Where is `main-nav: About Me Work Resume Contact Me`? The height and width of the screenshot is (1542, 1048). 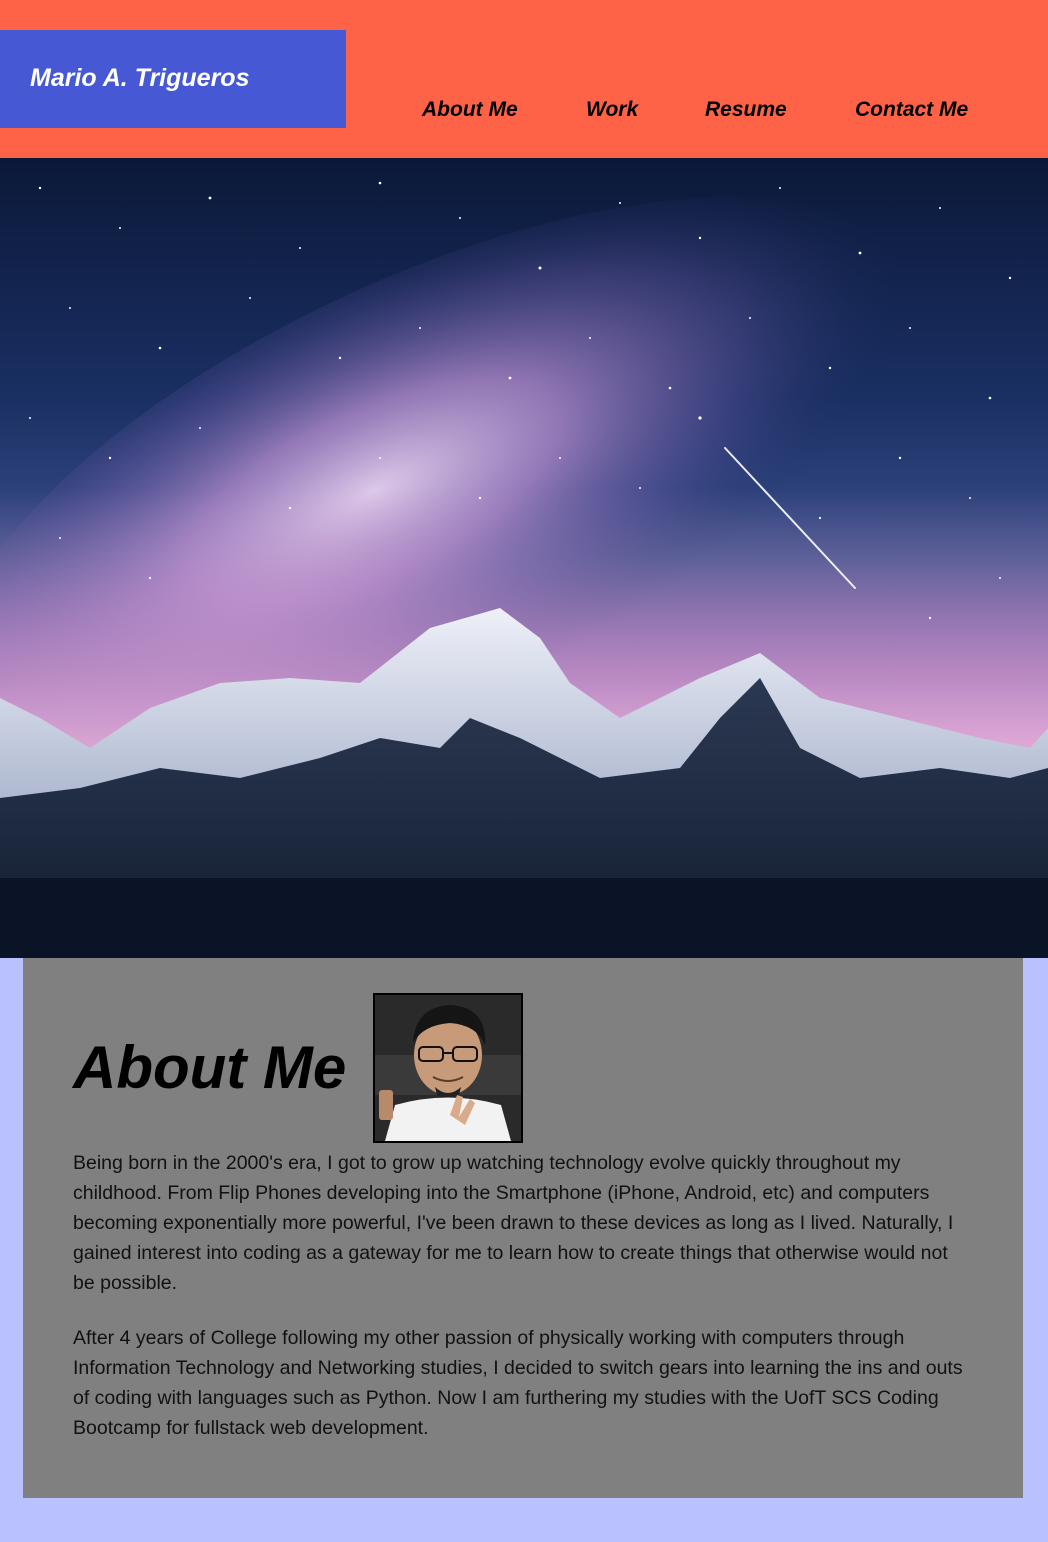
main-nav: About Me Work Resume Contact Me is located at coordinates (524, 112).